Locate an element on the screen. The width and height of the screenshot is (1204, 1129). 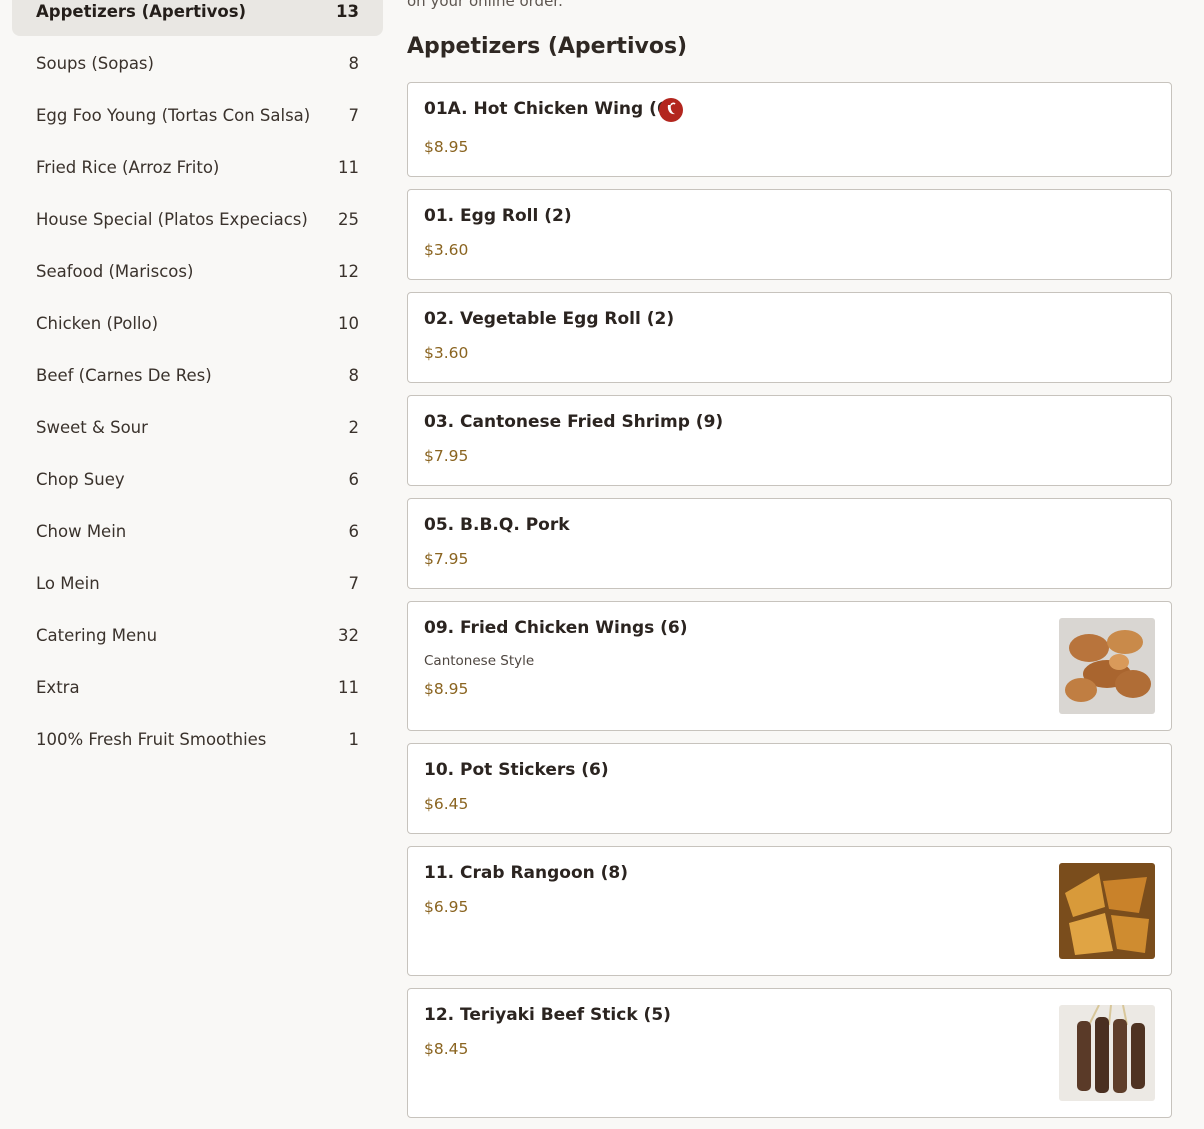
item-price: $8.45 is located at coordinates (446, 1049).